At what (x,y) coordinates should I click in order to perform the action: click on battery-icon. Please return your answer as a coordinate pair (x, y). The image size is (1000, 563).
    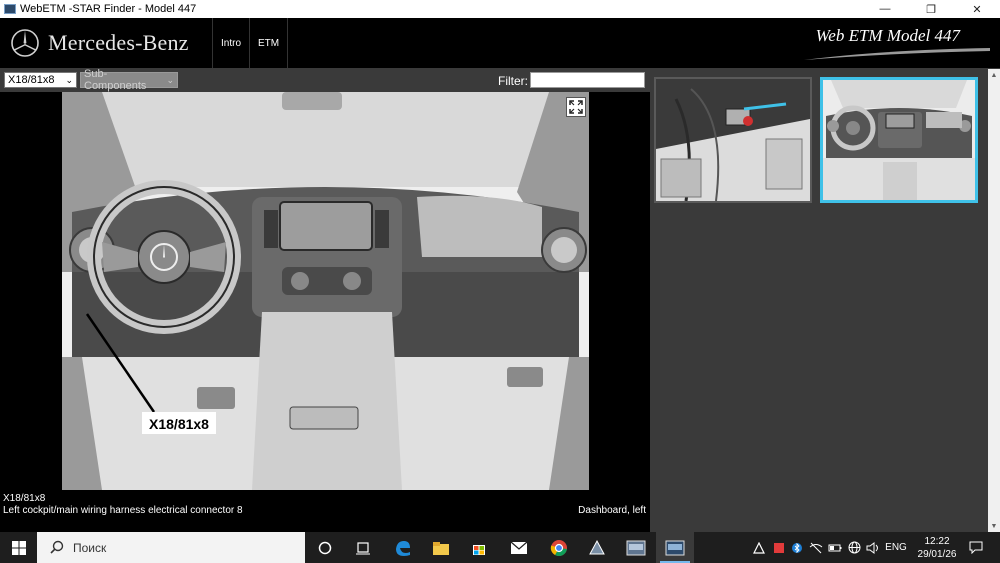
    Looking at the image, I should click on (835, 547).